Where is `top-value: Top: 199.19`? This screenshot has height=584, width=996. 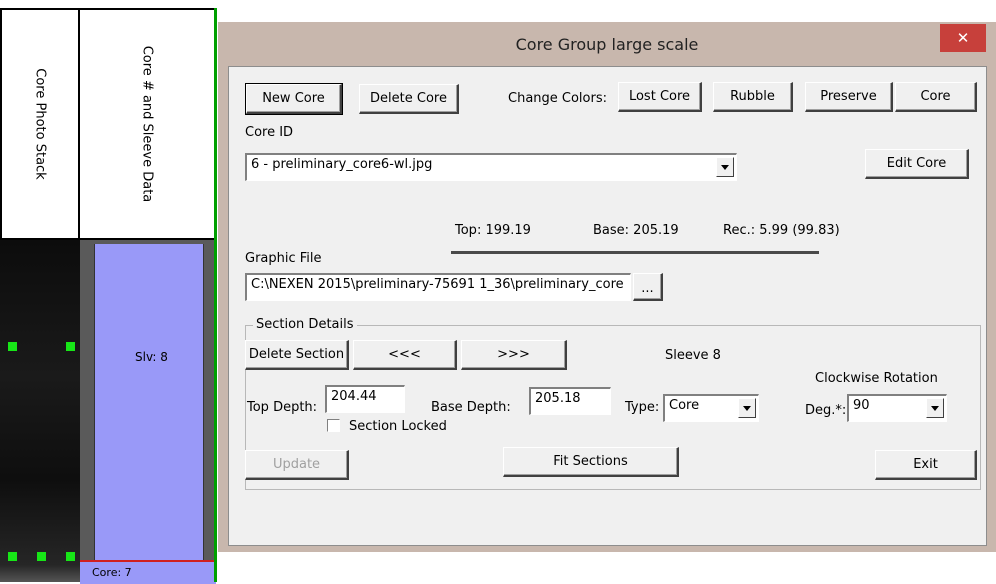 top-value: Top: 199.19 is located at coordinates (493, 230).